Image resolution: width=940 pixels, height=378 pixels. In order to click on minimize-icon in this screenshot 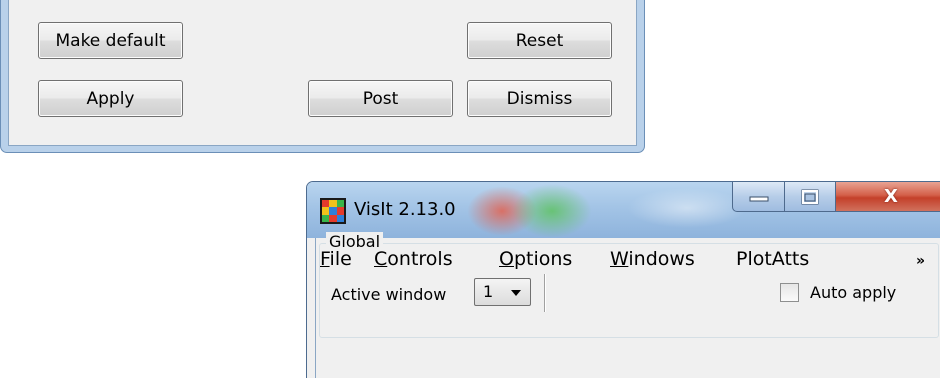, I will do `click(758, 198)`.